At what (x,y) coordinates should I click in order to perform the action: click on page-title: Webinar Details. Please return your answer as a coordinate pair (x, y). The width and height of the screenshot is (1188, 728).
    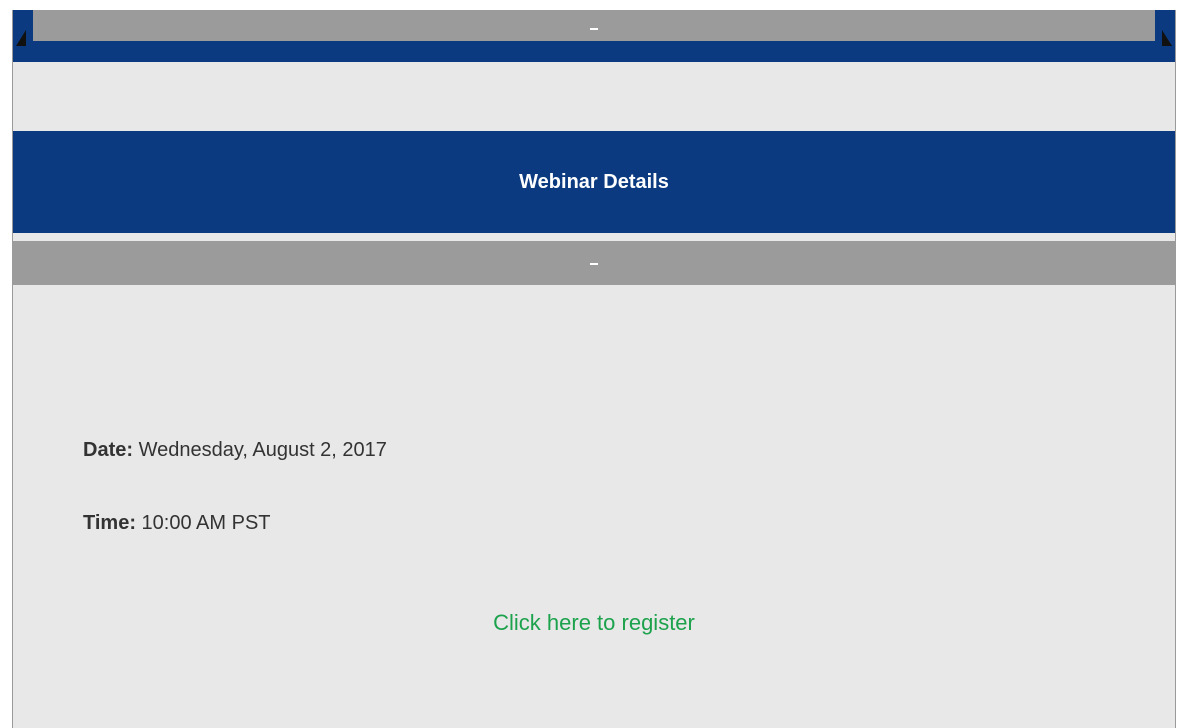
    Looking at the image, I should click on (594, 181).